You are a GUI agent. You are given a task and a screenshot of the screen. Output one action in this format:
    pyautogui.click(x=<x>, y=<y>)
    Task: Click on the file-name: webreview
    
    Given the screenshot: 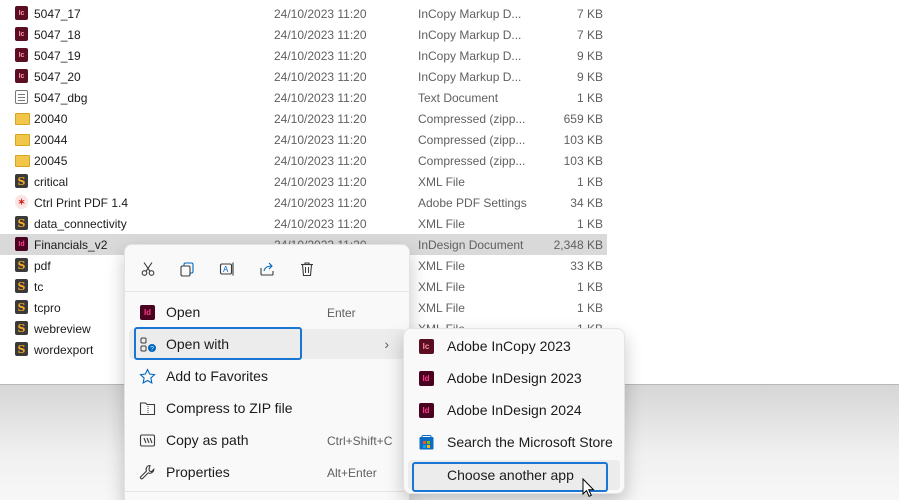 What is the action you would take?
    pyautogui.click(x=62, y=329)
    